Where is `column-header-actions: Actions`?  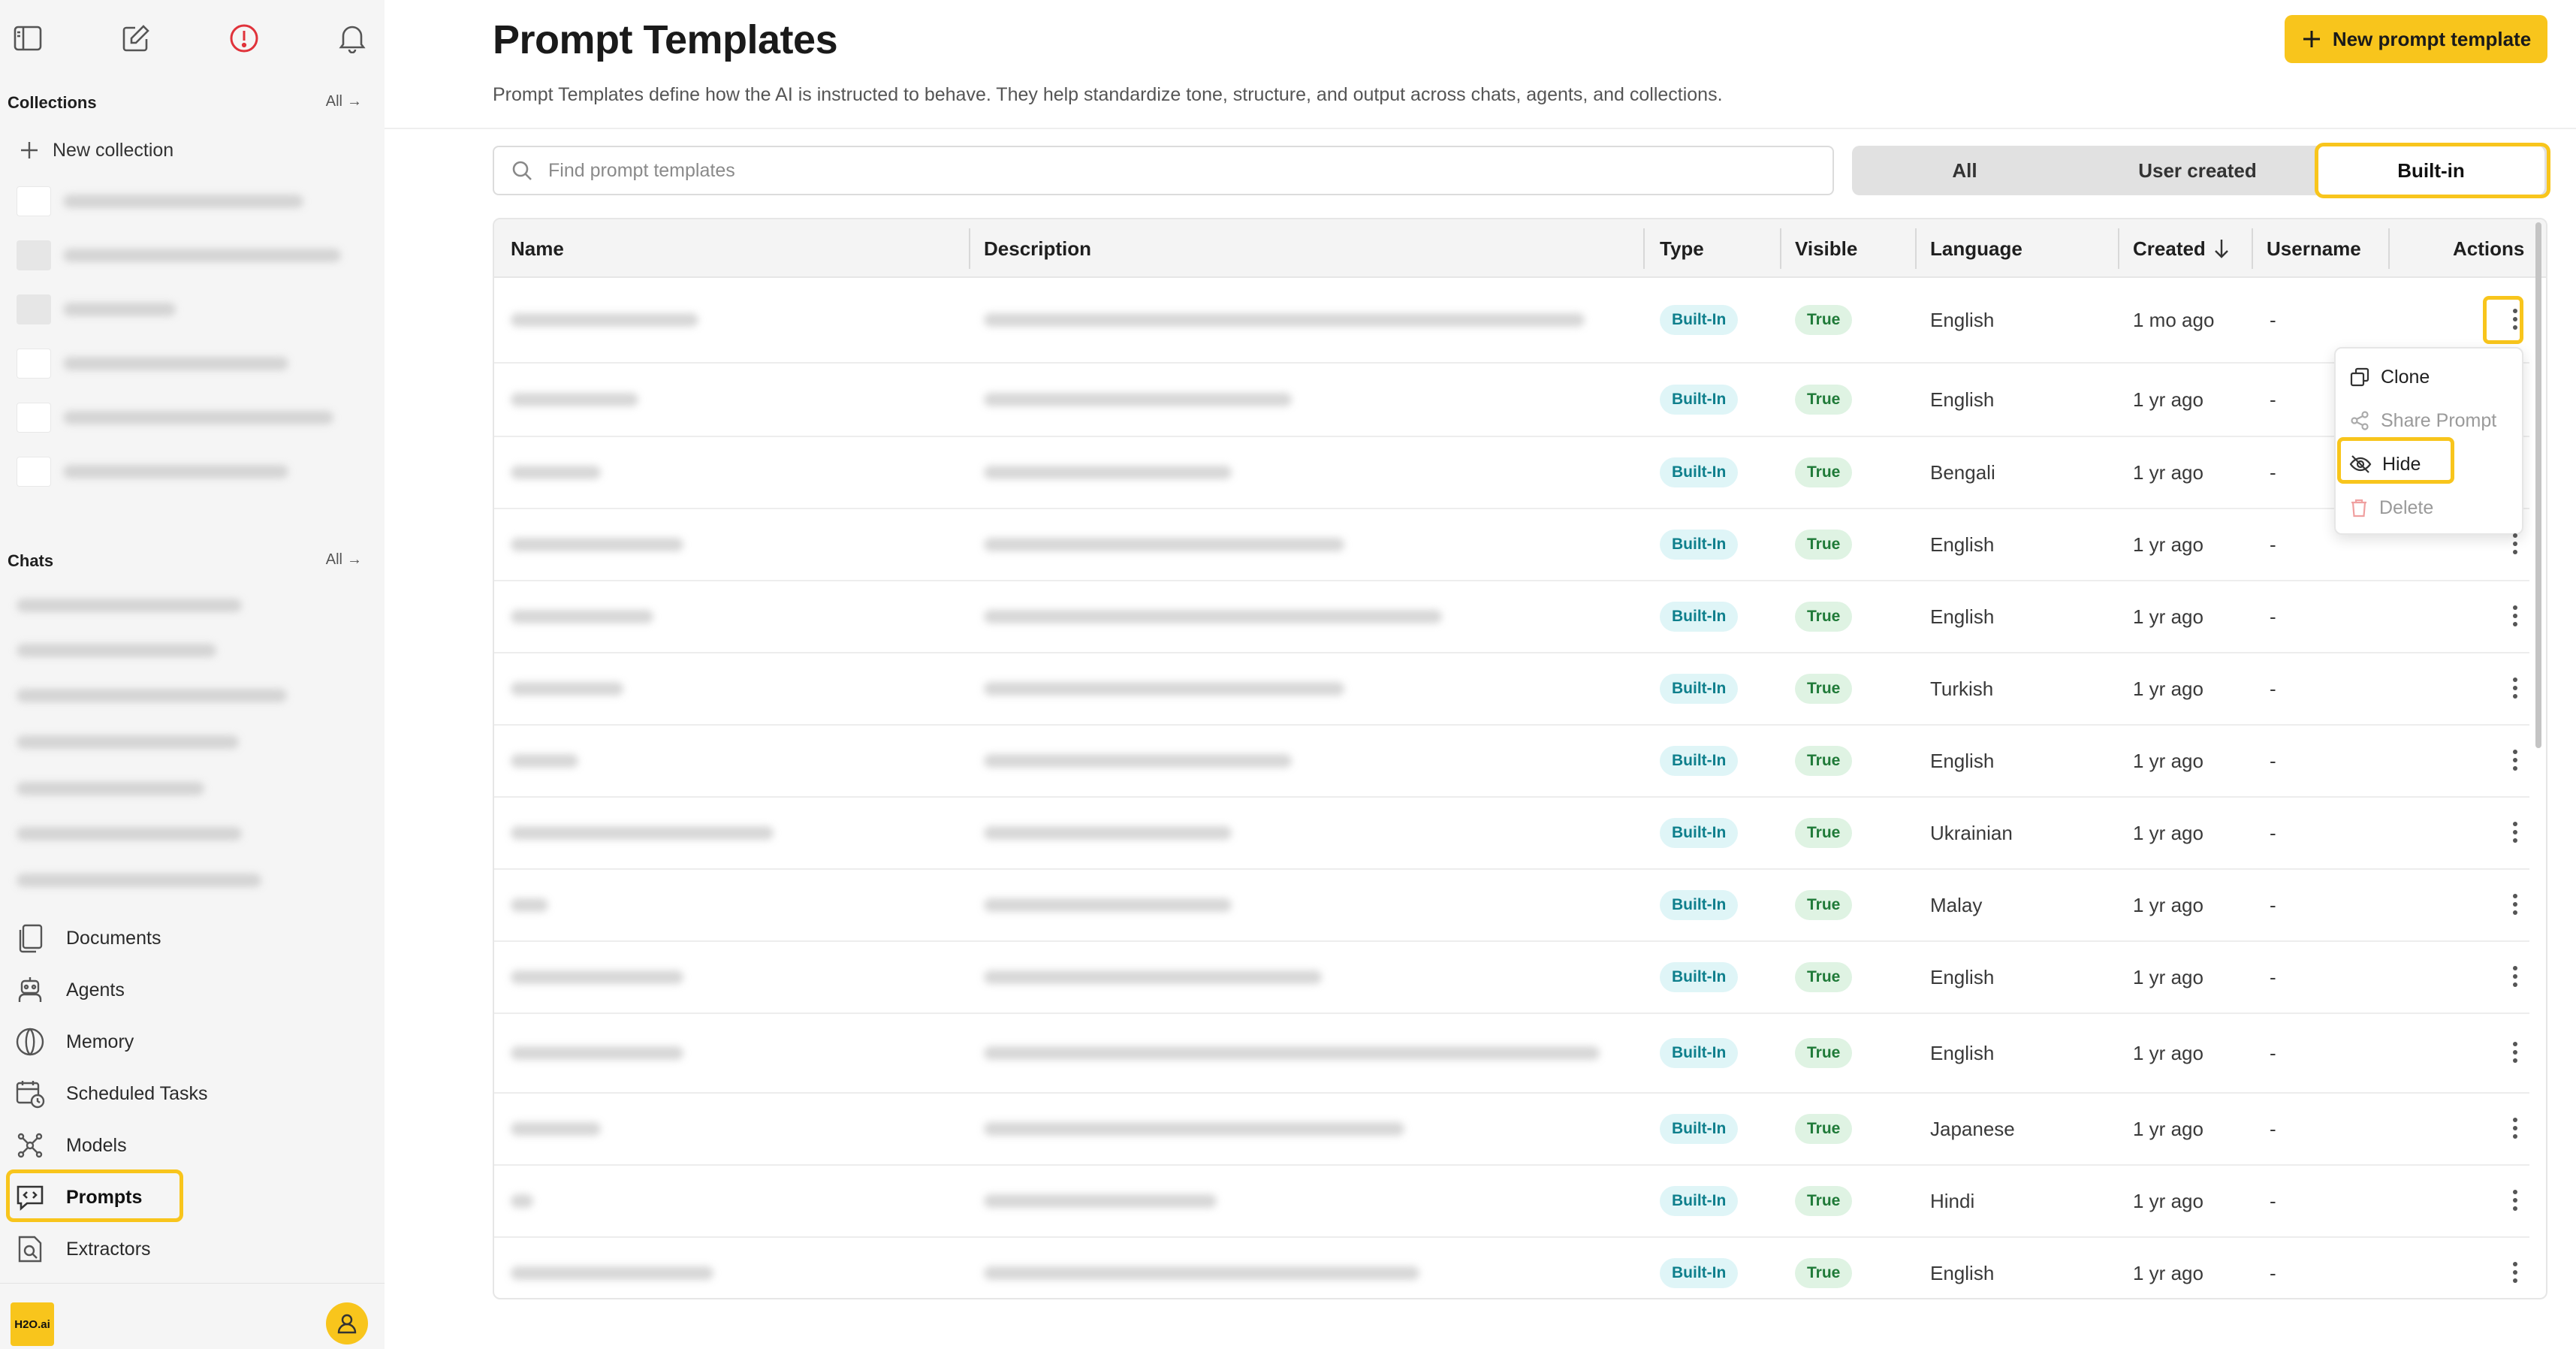 column-header-actions: Actions is located at coordinates (2489, 248).